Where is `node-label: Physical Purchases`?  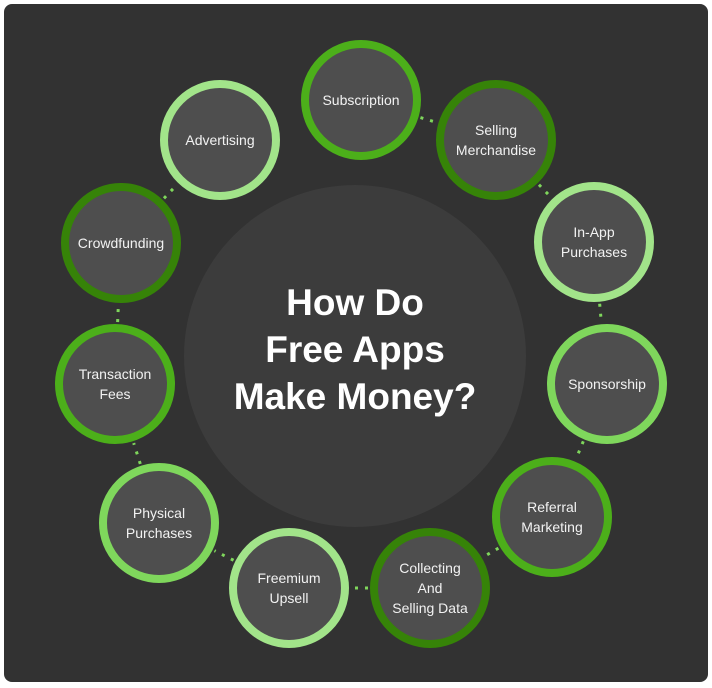 node-label: Physical Purchases is located at coordinates (159, 523).